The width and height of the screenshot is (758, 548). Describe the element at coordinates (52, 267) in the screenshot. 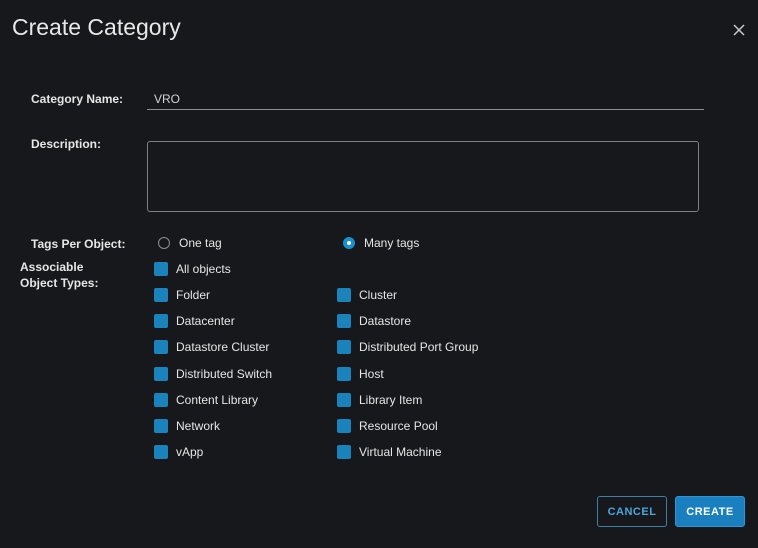

I see `associable-label-line1: Associable` at that location.